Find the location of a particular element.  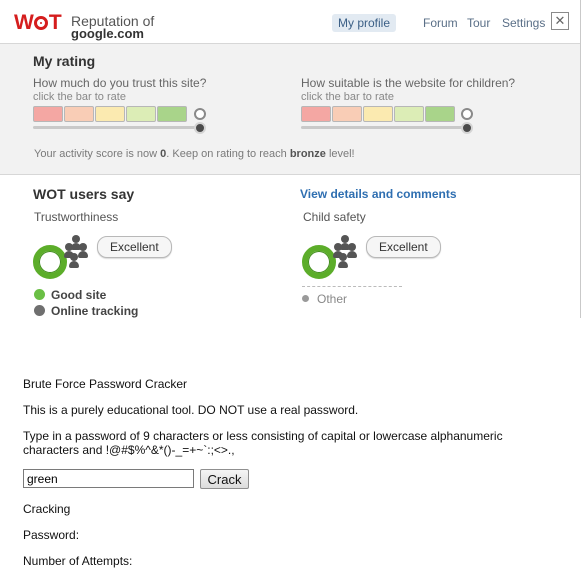

child-rating-bubble: Excellent is located at coordinates (403, 247).